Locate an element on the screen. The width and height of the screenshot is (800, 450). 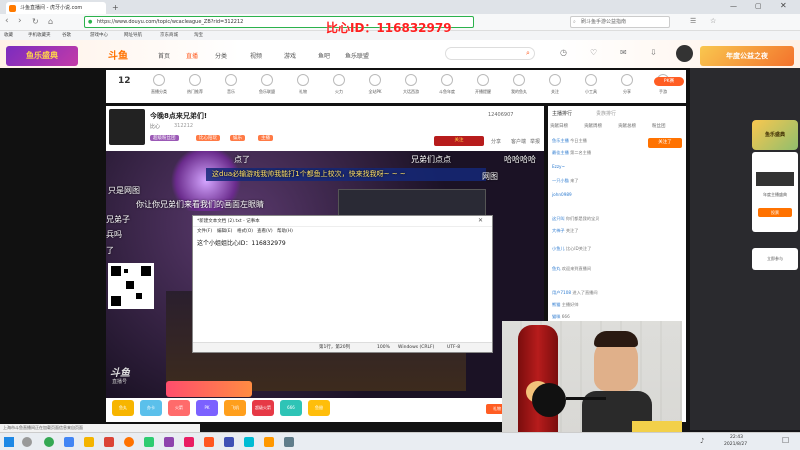
nav-game: 游戏 is located at coordinates (290, 55).